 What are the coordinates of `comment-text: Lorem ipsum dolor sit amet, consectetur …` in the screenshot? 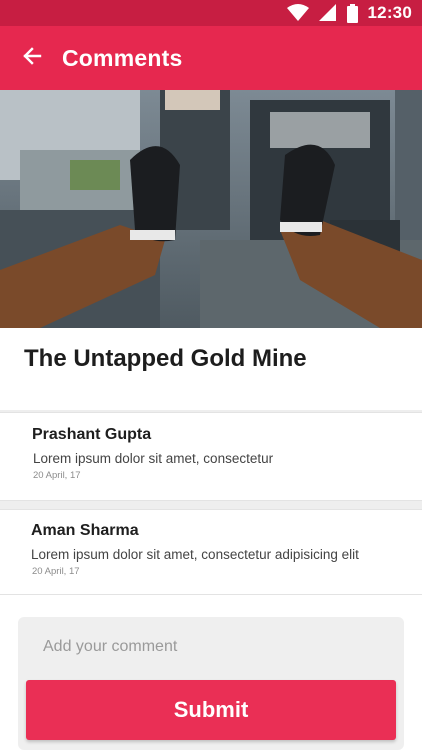 It's located at (195, 554).